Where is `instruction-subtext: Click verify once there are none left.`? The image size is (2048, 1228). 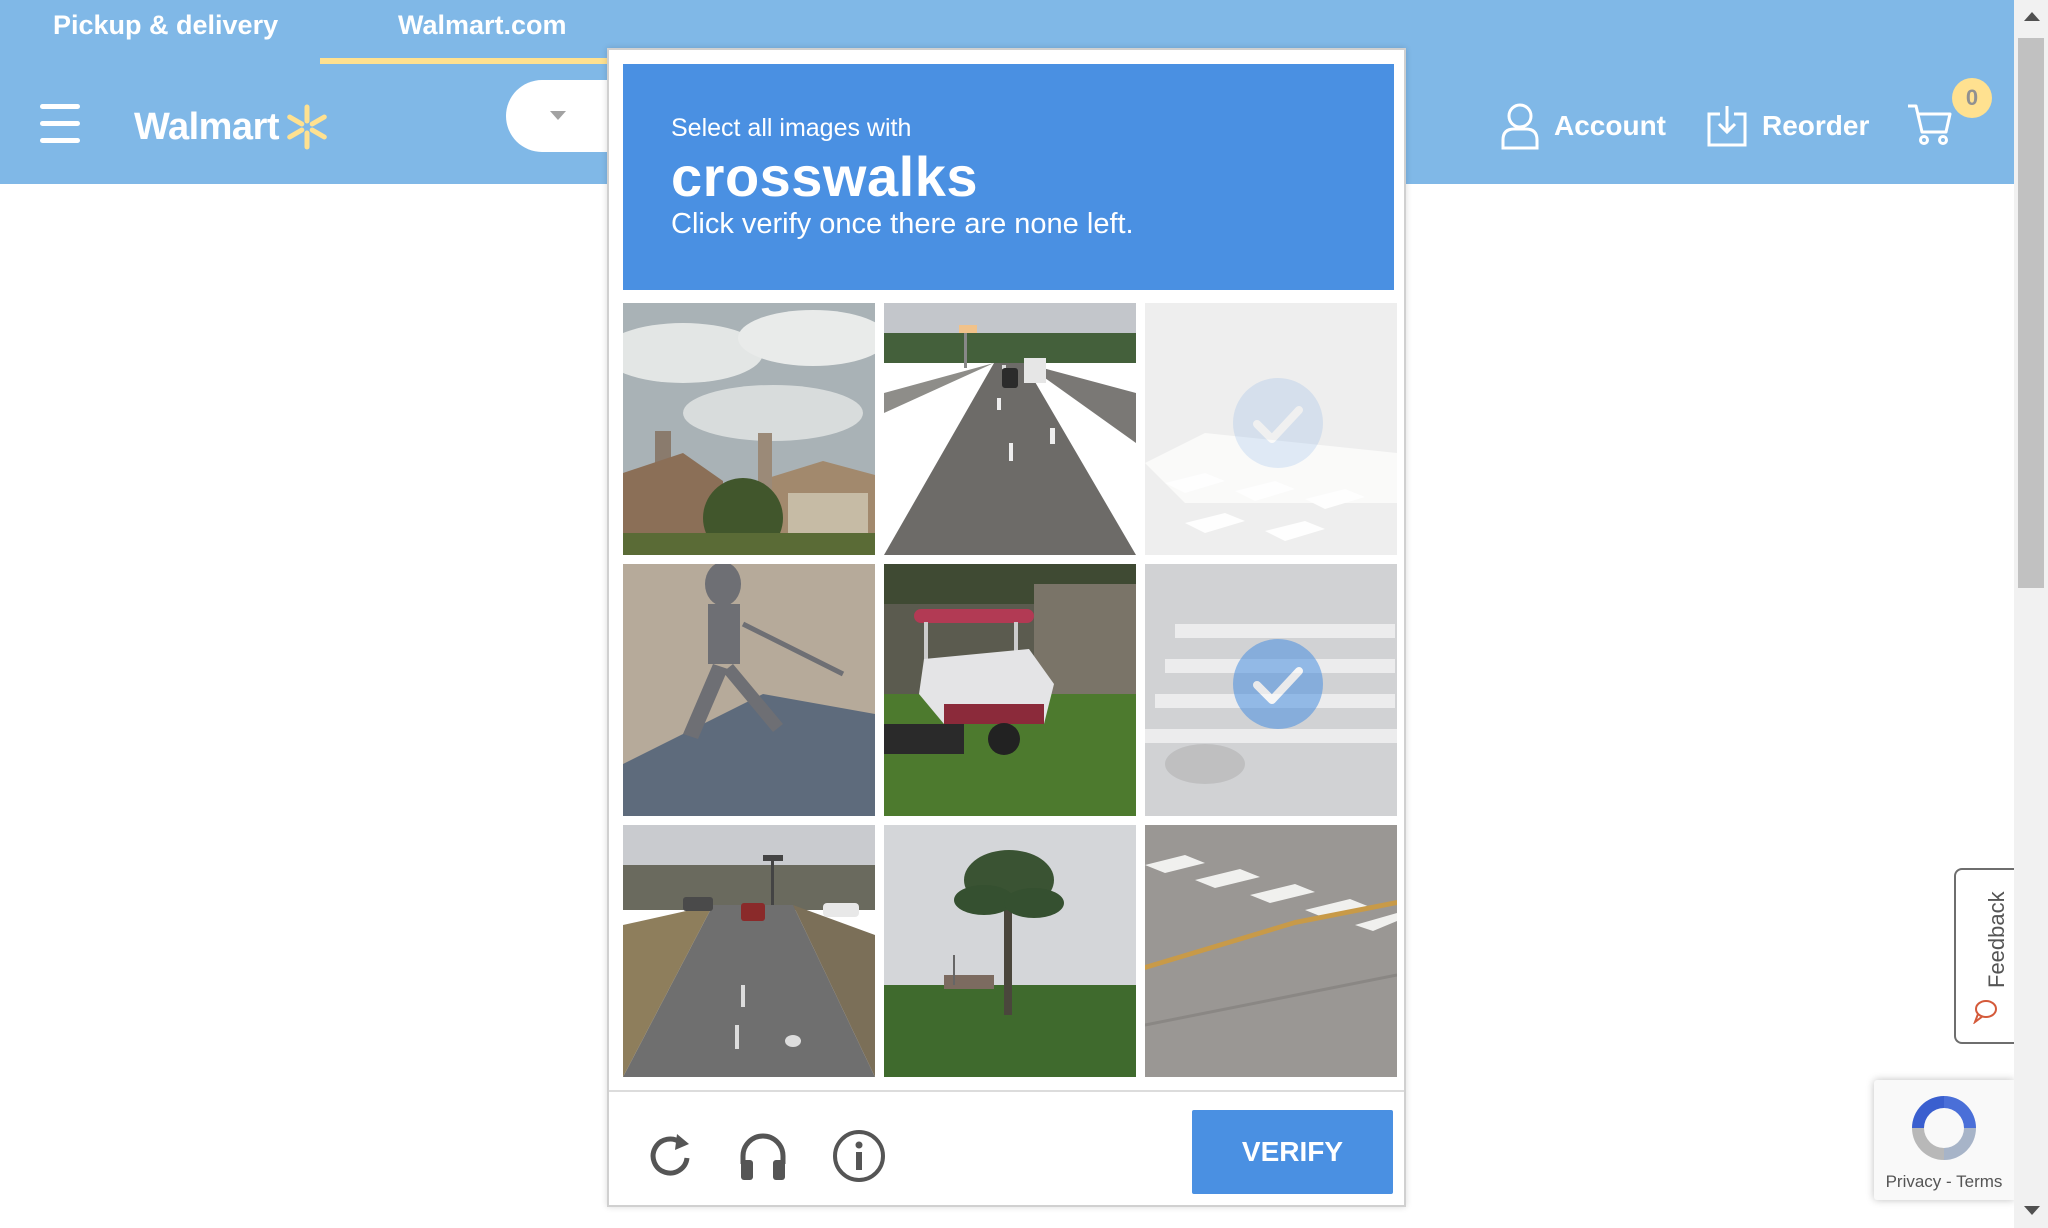 instruction-subtext: Click verify once there are none left. is located at coordinates (902, 224).